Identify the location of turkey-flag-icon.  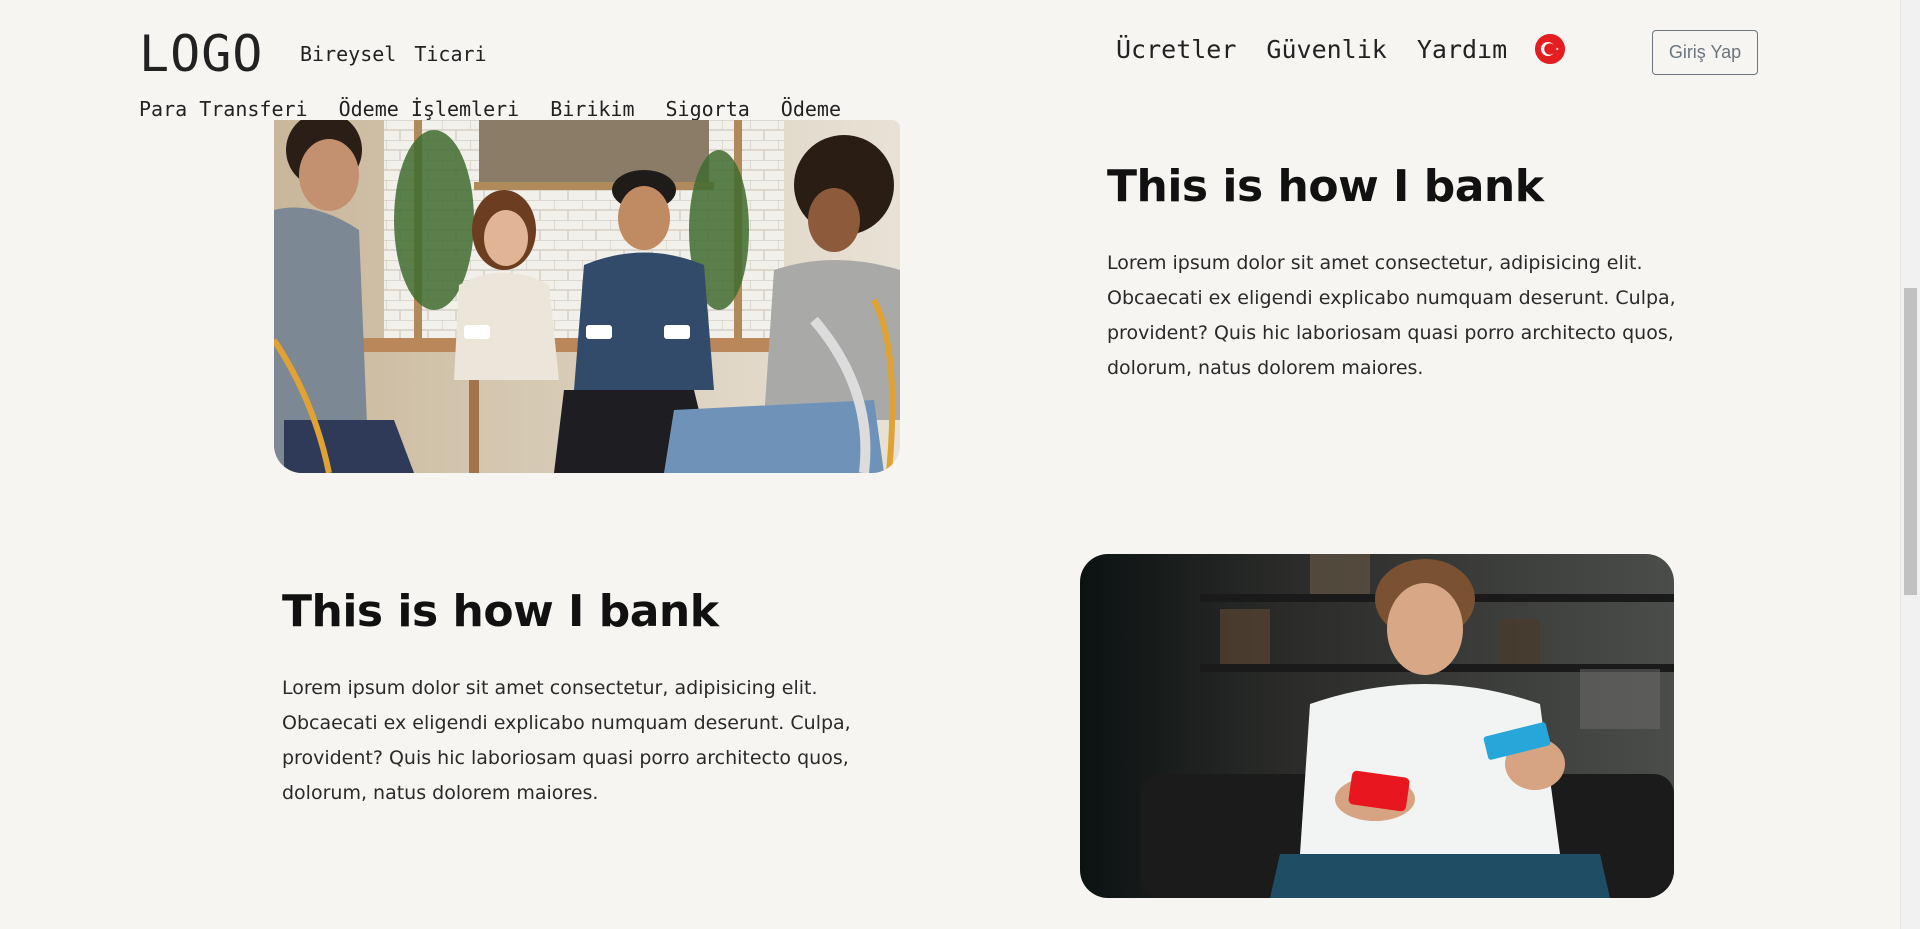
(1550, 49).